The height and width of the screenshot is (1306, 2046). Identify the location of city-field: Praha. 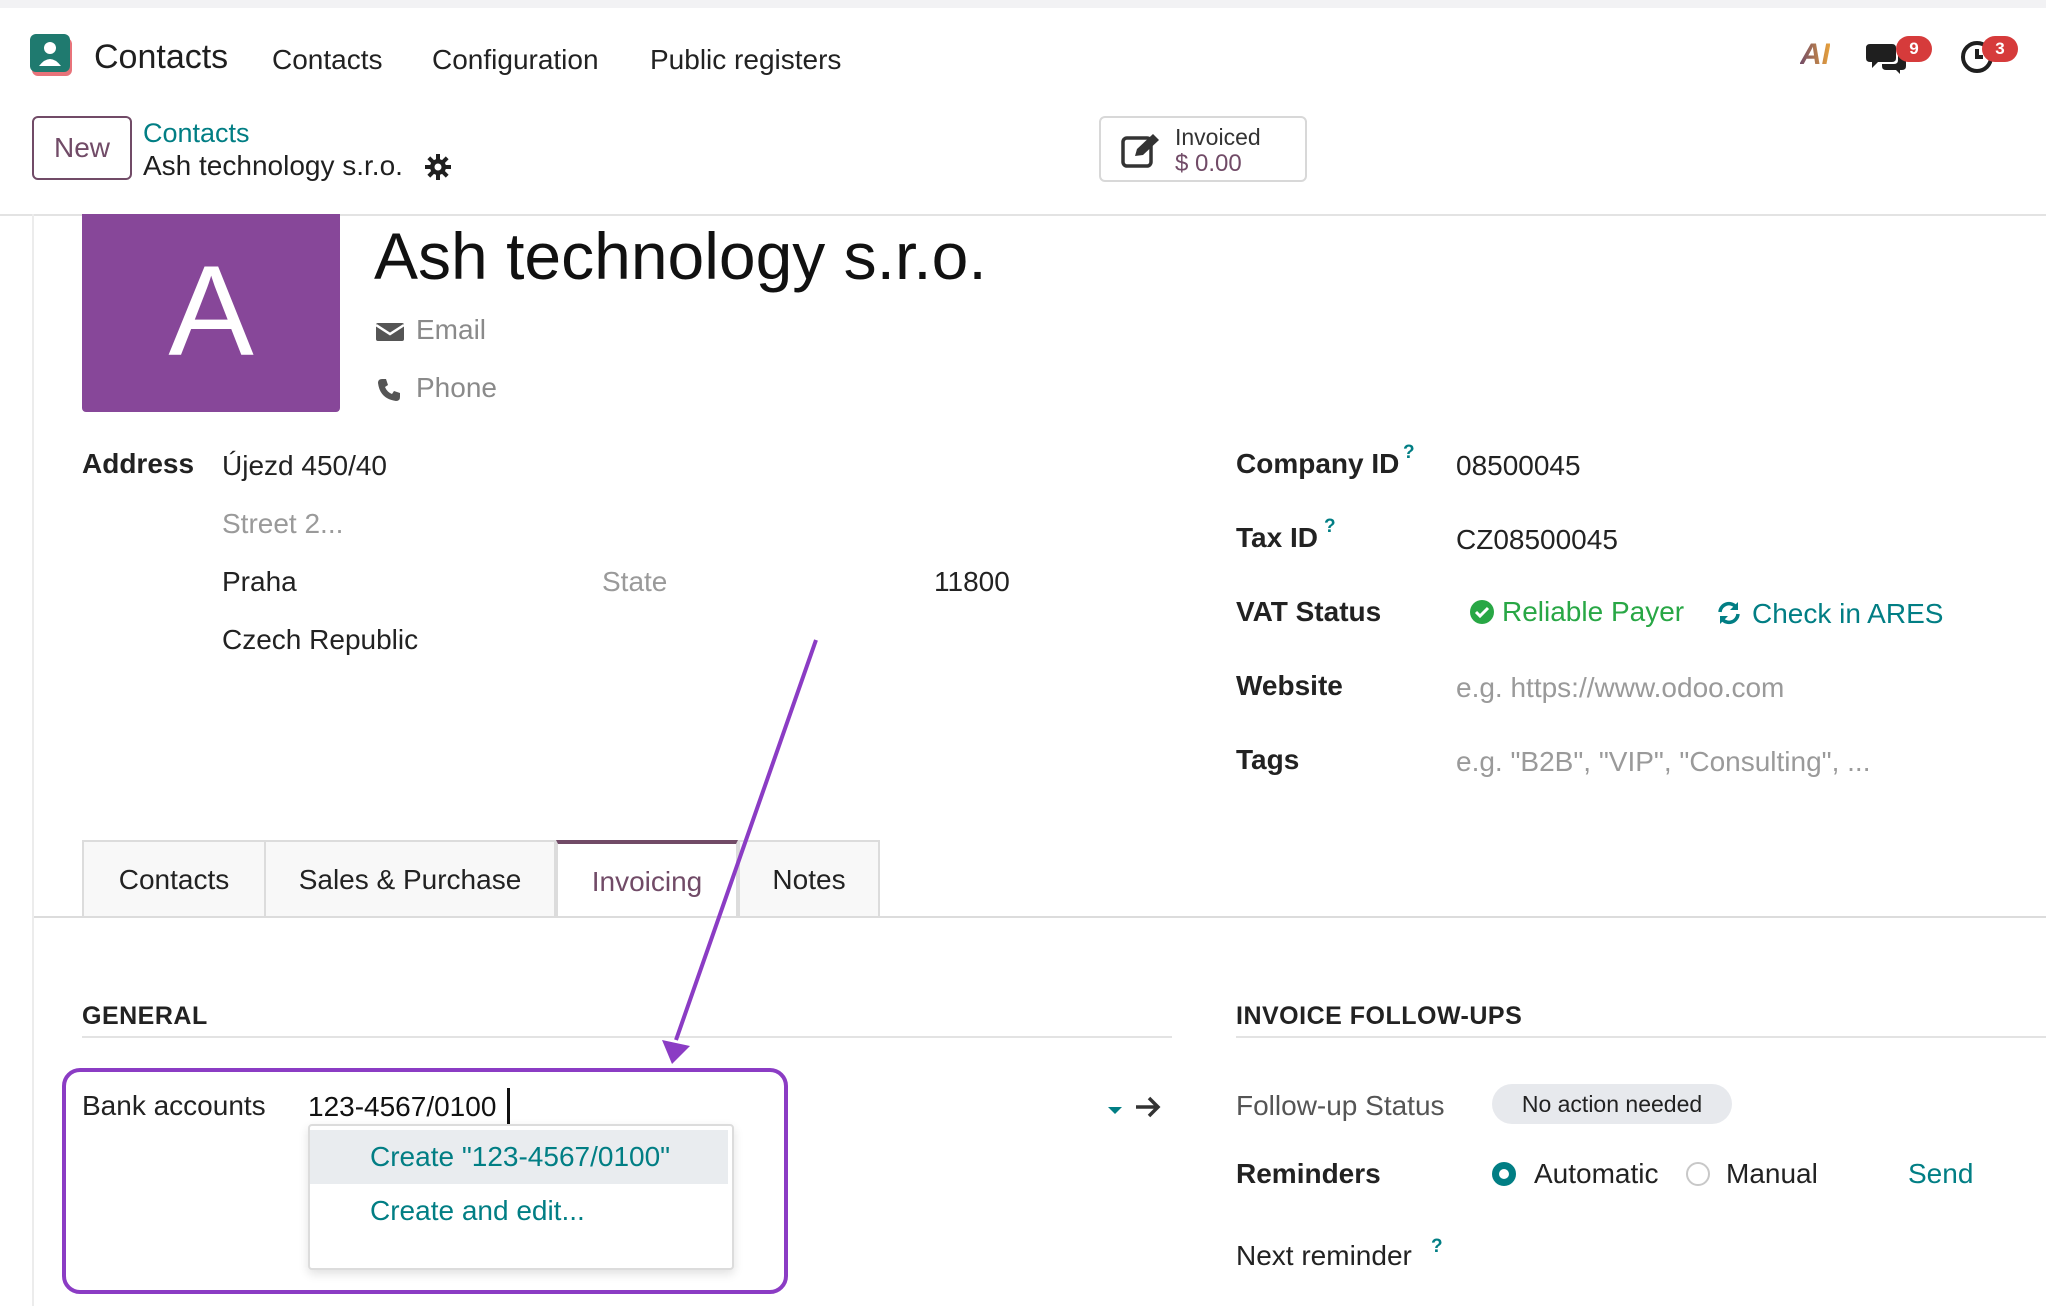
(259, 582).